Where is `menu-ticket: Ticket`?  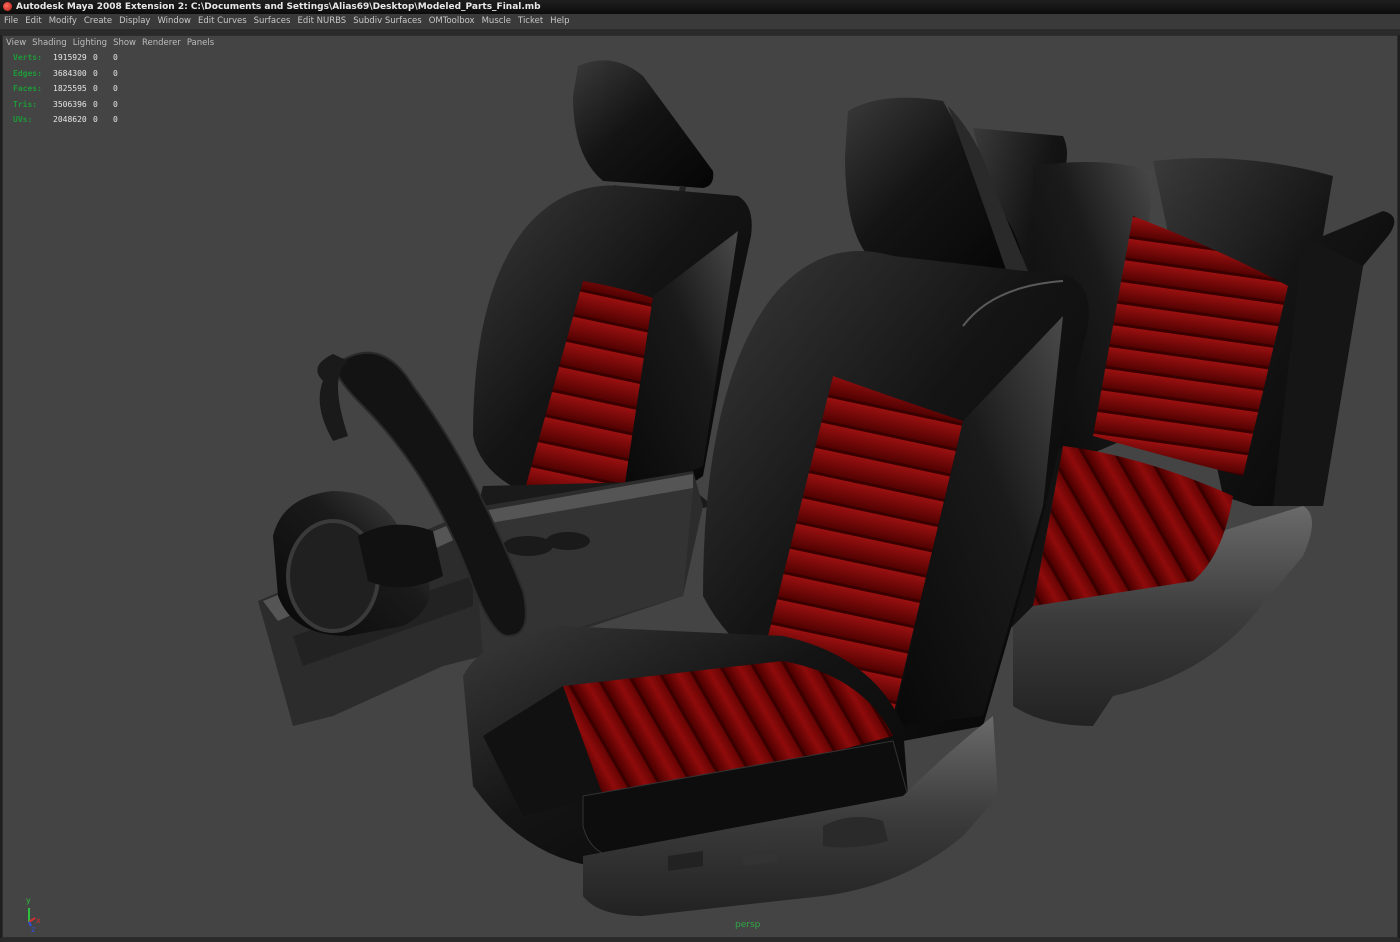 menu-ticket: Ticket is located at coordinates (530, 21).